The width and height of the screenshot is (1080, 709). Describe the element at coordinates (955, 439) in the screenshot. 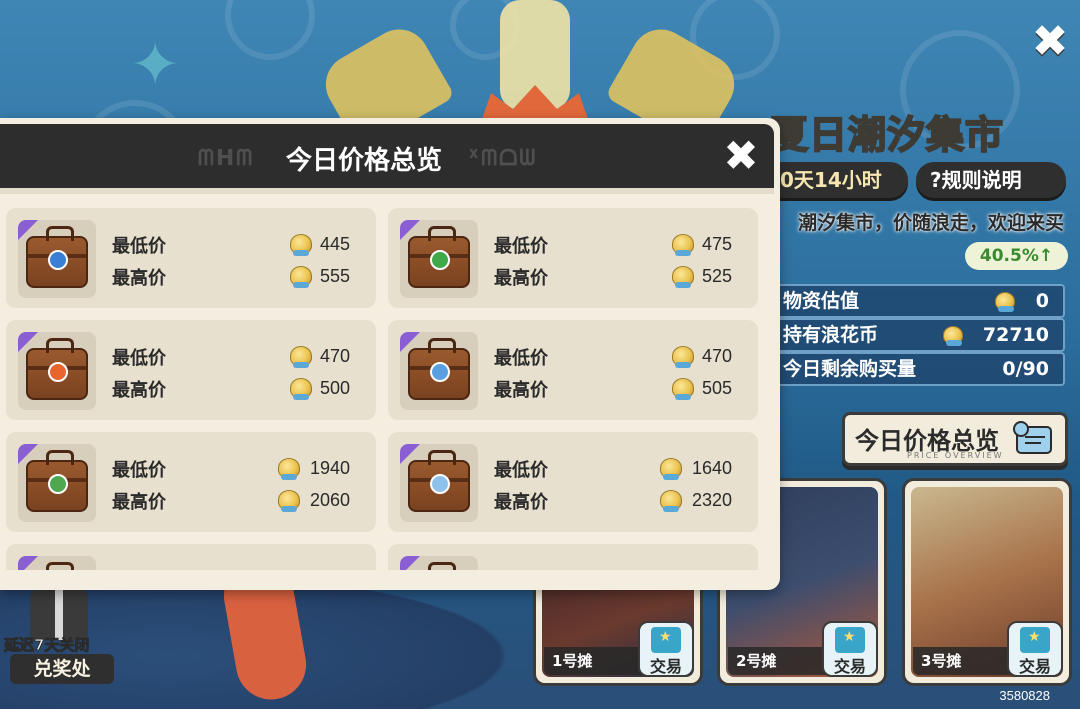

I see `price-overview-button: 今日价格总览 PRICE OVERVIEW` at that location.